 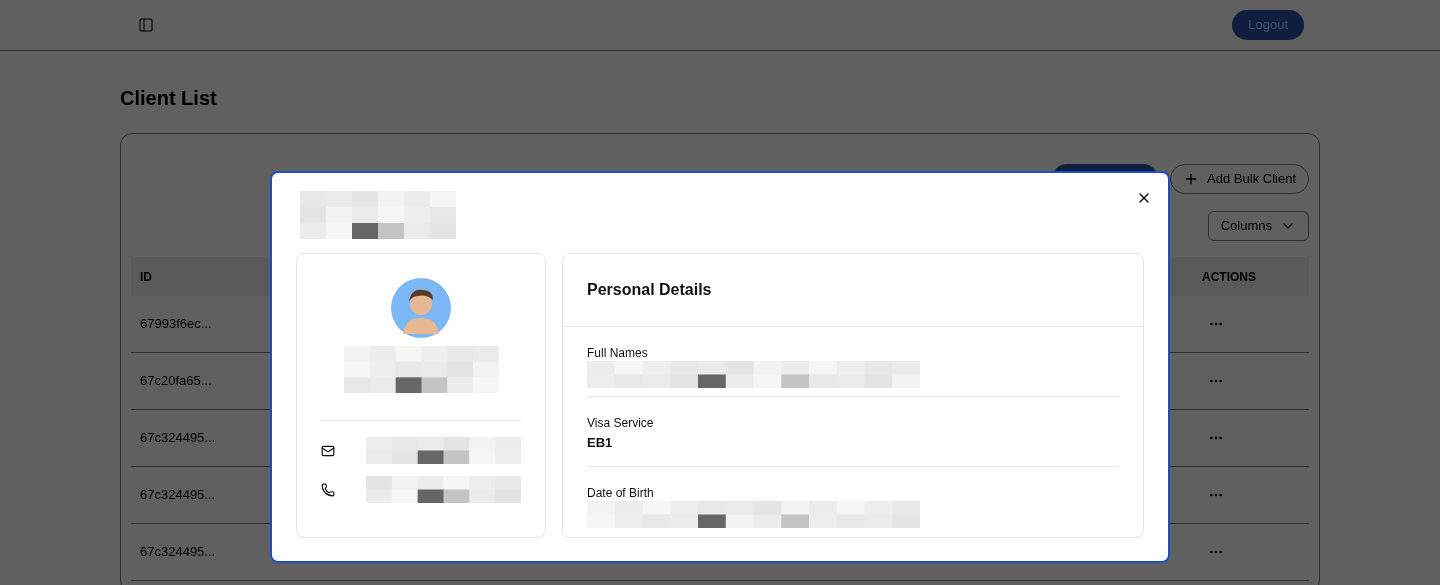 I want to click on field-label: Date of Birth, so click(x=621, y=493).